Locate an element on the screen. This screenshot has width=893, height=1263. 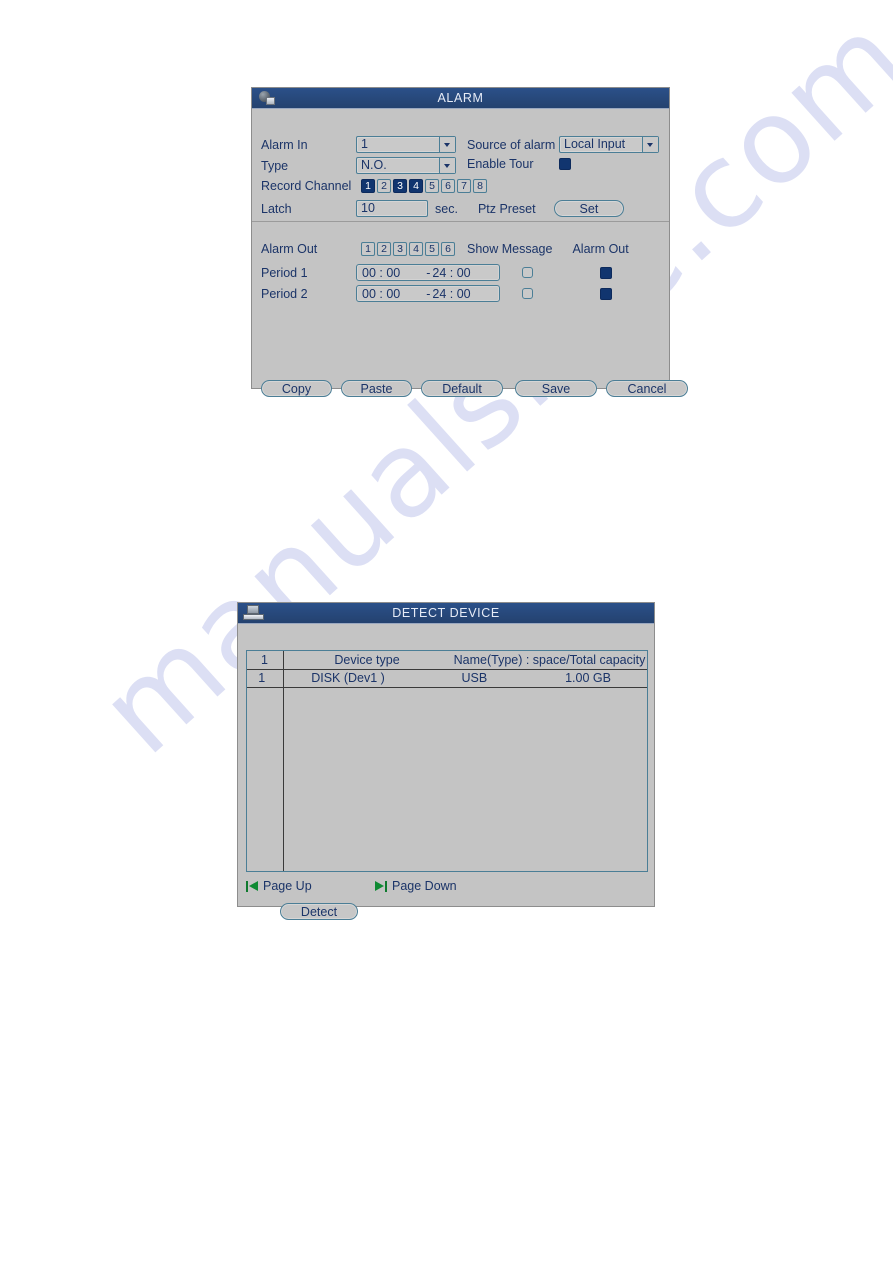
period-2-time-range: 00 : 00 - 24 : 00 is located at coordinates (428, 293).